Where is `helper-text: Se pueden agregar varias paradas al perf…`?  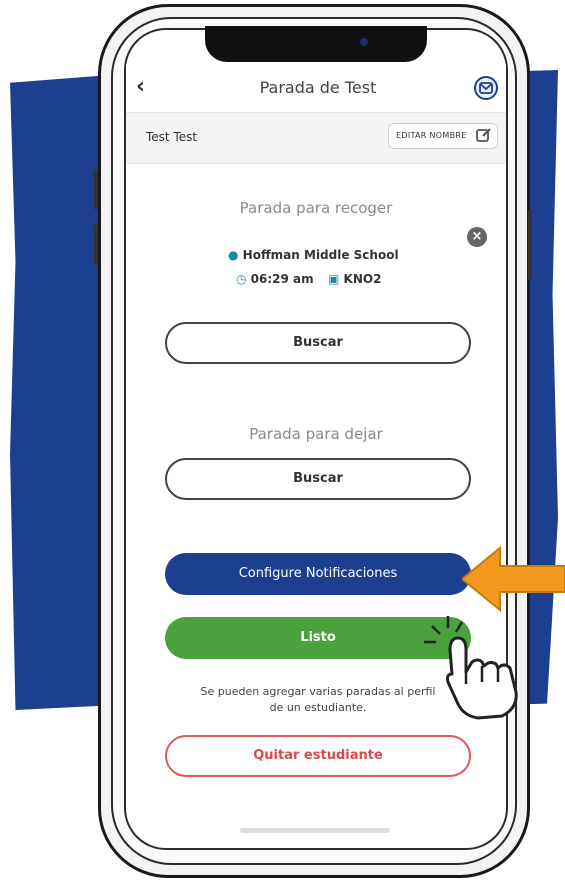
helper-text: Se pueden agregar varias paradas al perf… is located at coordinates (318, 700).